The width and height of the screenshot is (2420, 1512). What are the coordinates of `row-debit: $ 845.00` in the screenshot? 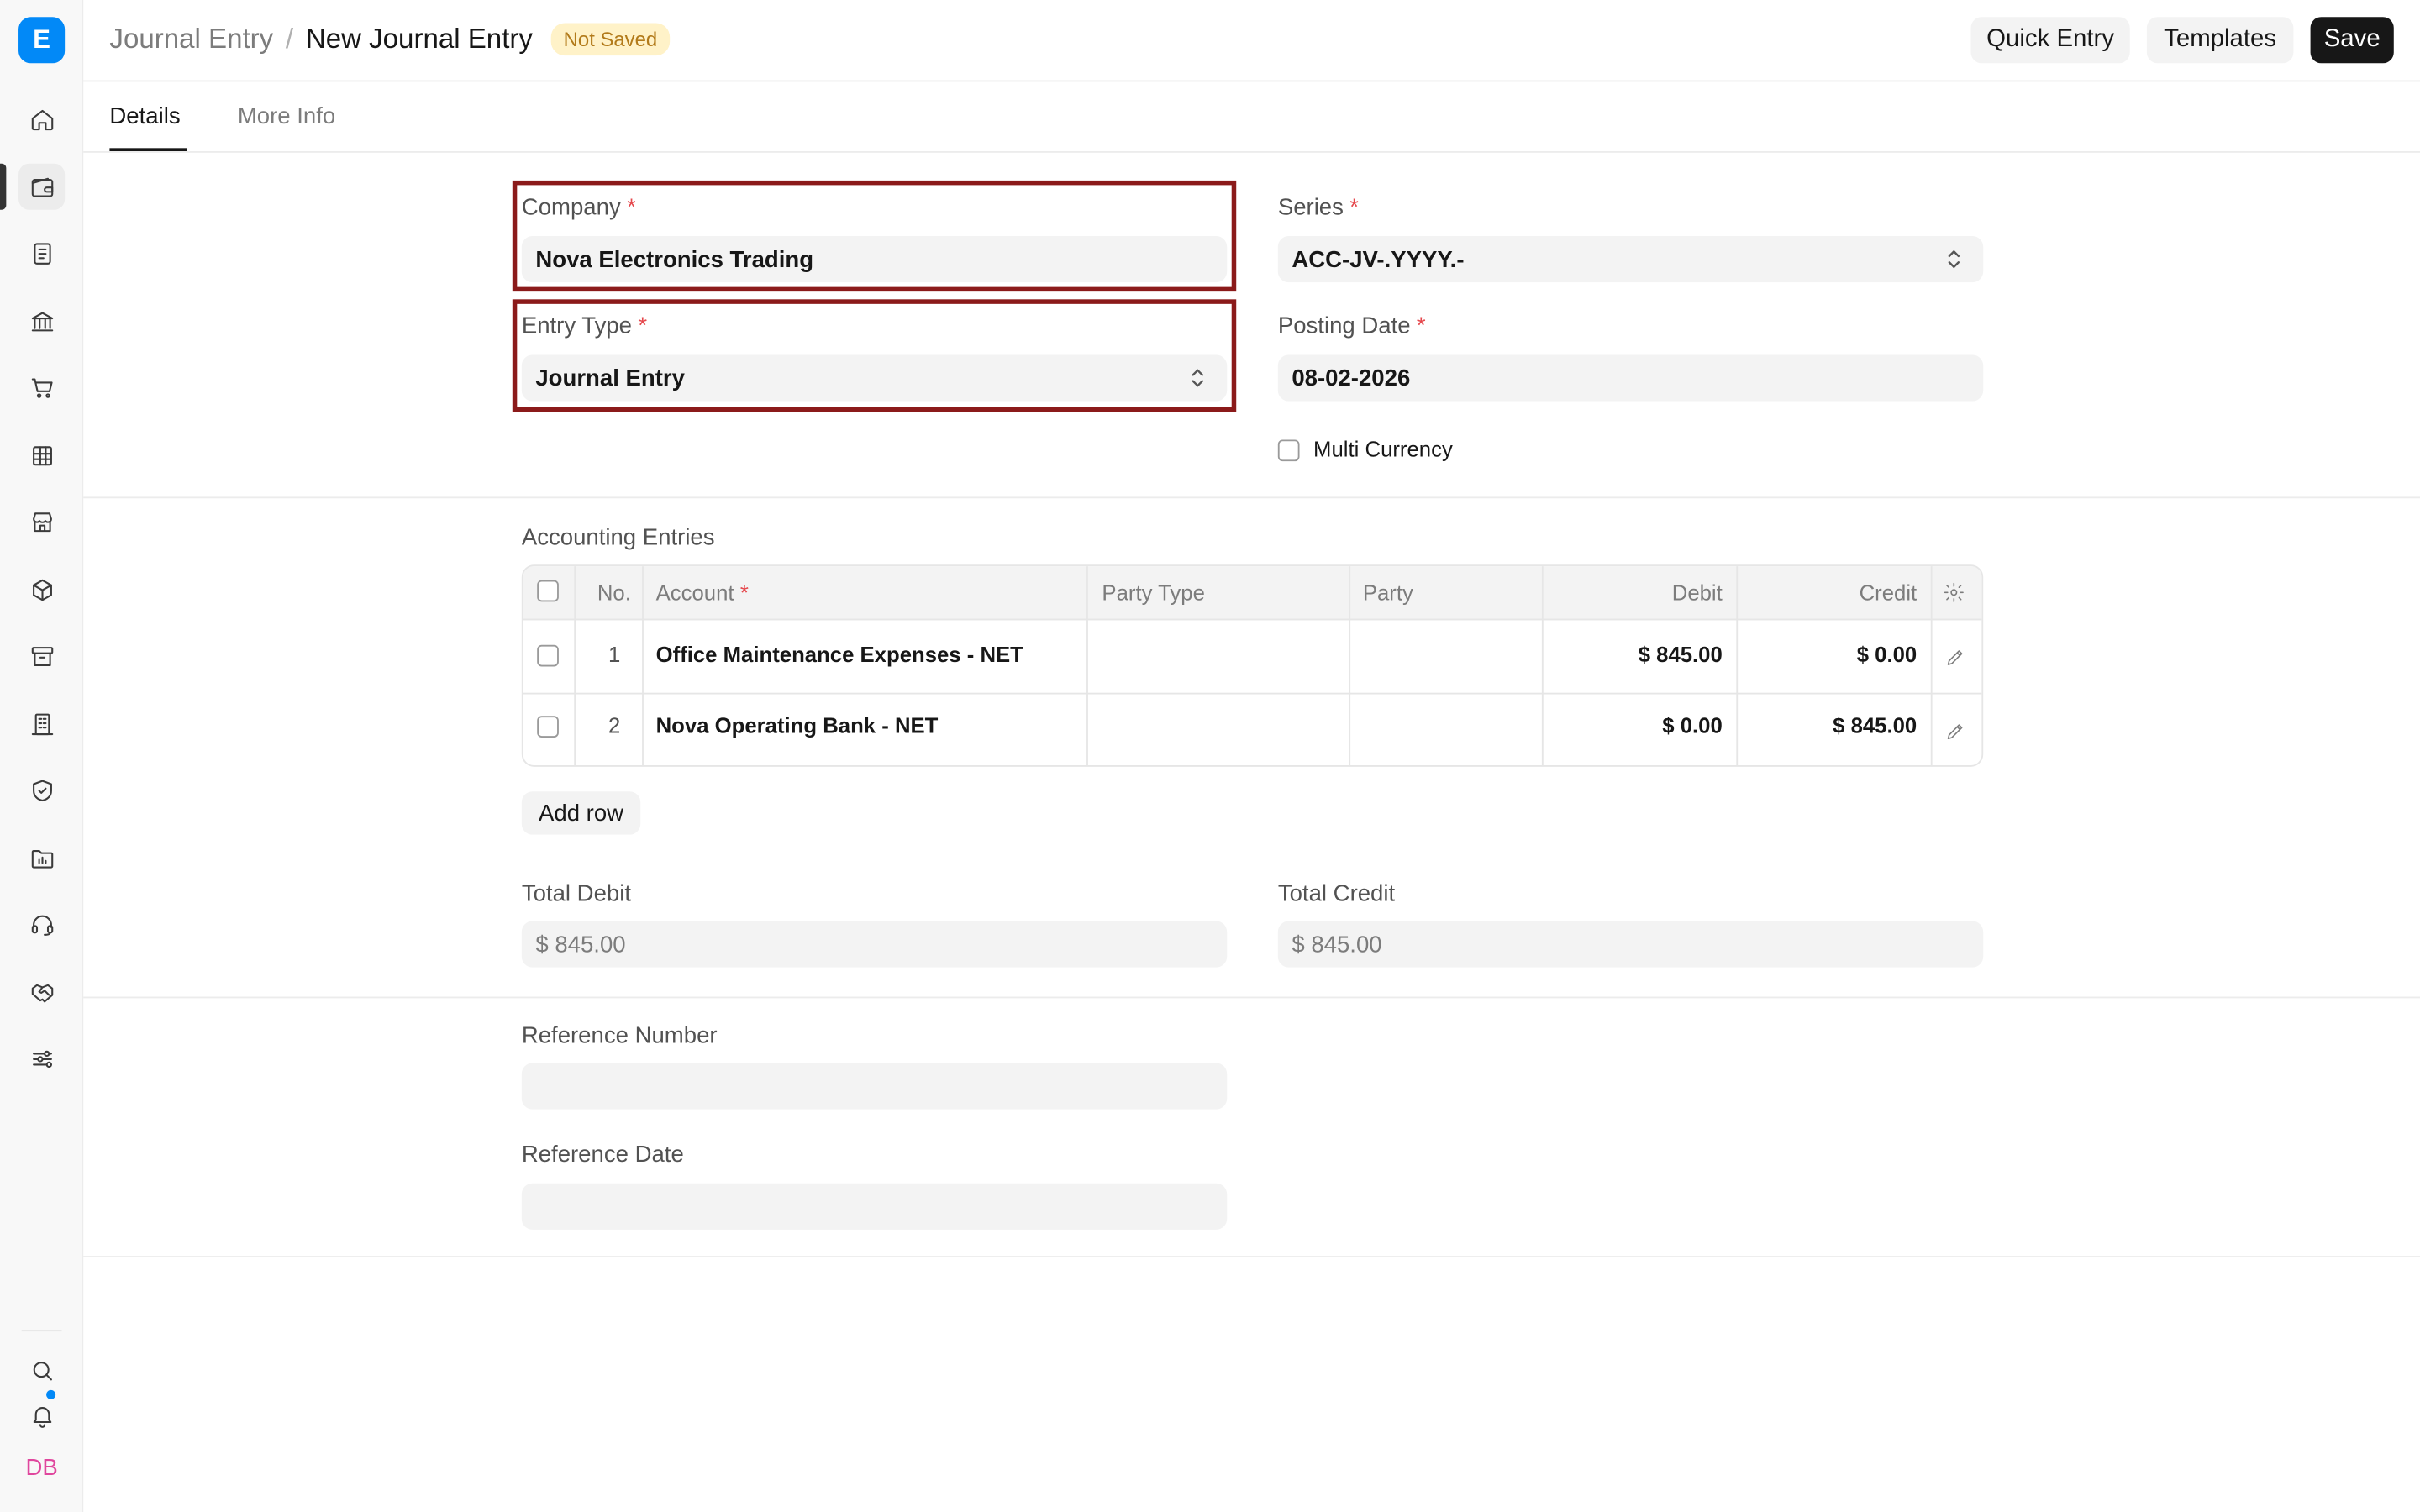 It's located at (1633, 654).